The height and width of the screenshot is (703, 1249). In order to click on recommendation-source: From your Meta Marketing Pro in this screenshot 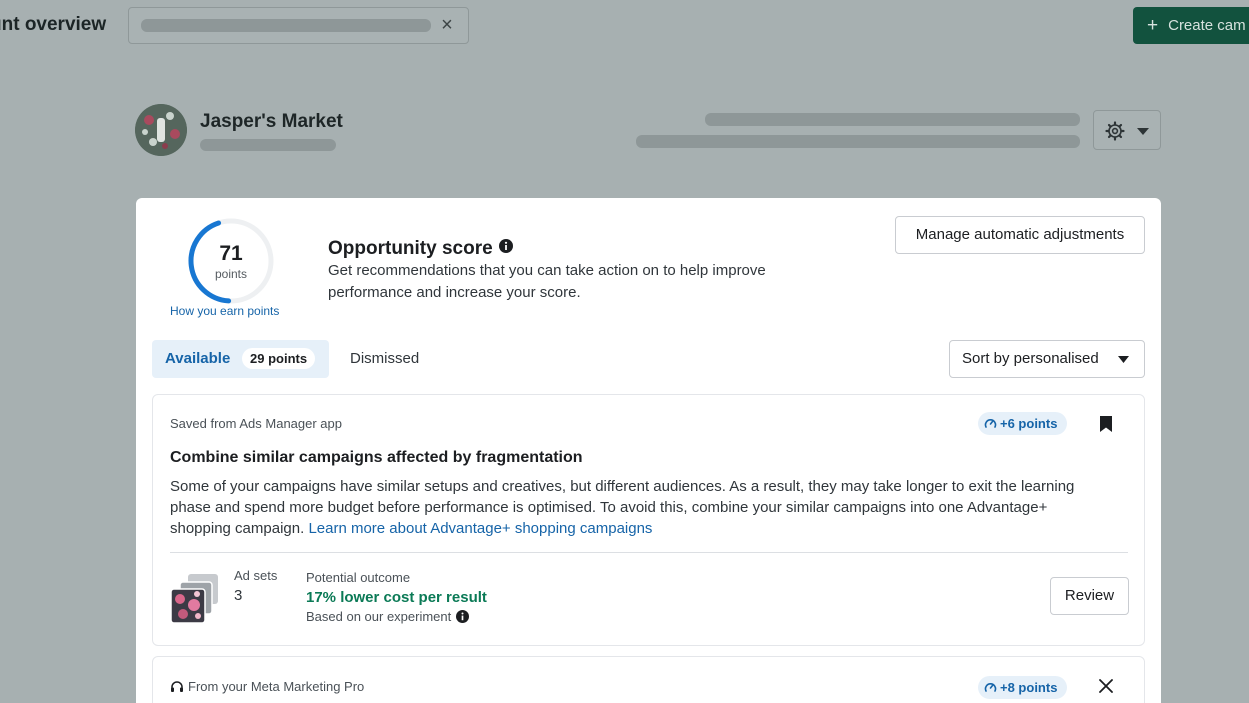, I will do `click(267, 686)`.